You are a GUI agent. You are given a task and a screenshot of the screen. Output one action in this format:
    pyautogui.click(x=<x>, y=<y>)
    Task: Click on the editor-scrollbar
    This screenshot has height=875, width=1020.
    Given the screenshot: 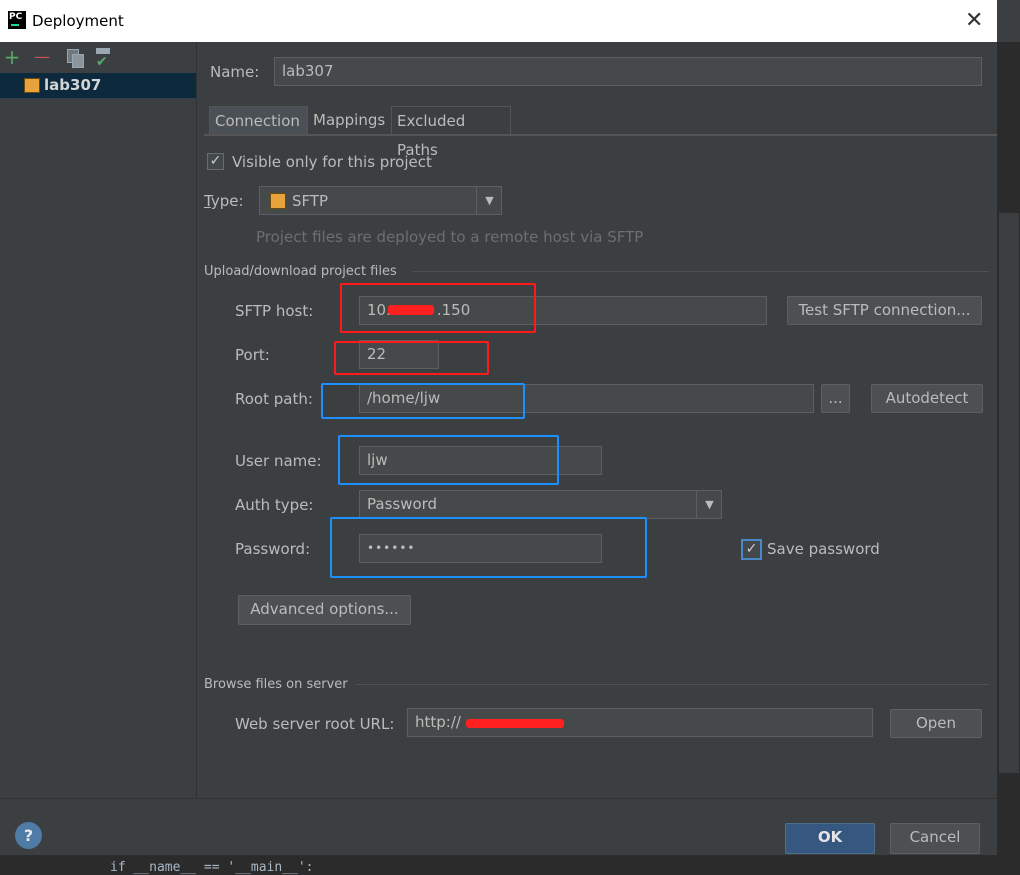 What is the action you would take?
    pyautogui.click(x=1009, y=493)
    